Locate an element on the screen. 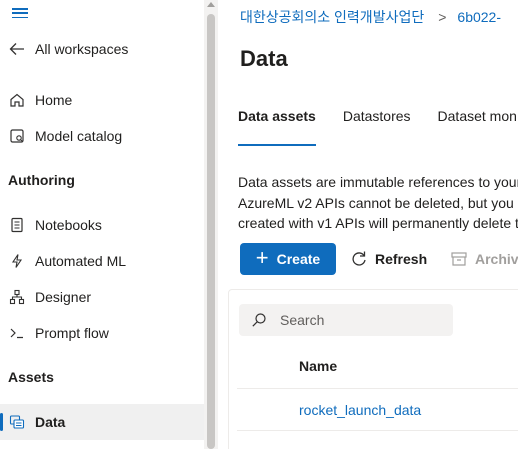 Image resolution: width=518 pixels, height=449 pixels. refresh-button: Refresh is located at coordinates (388, 259).